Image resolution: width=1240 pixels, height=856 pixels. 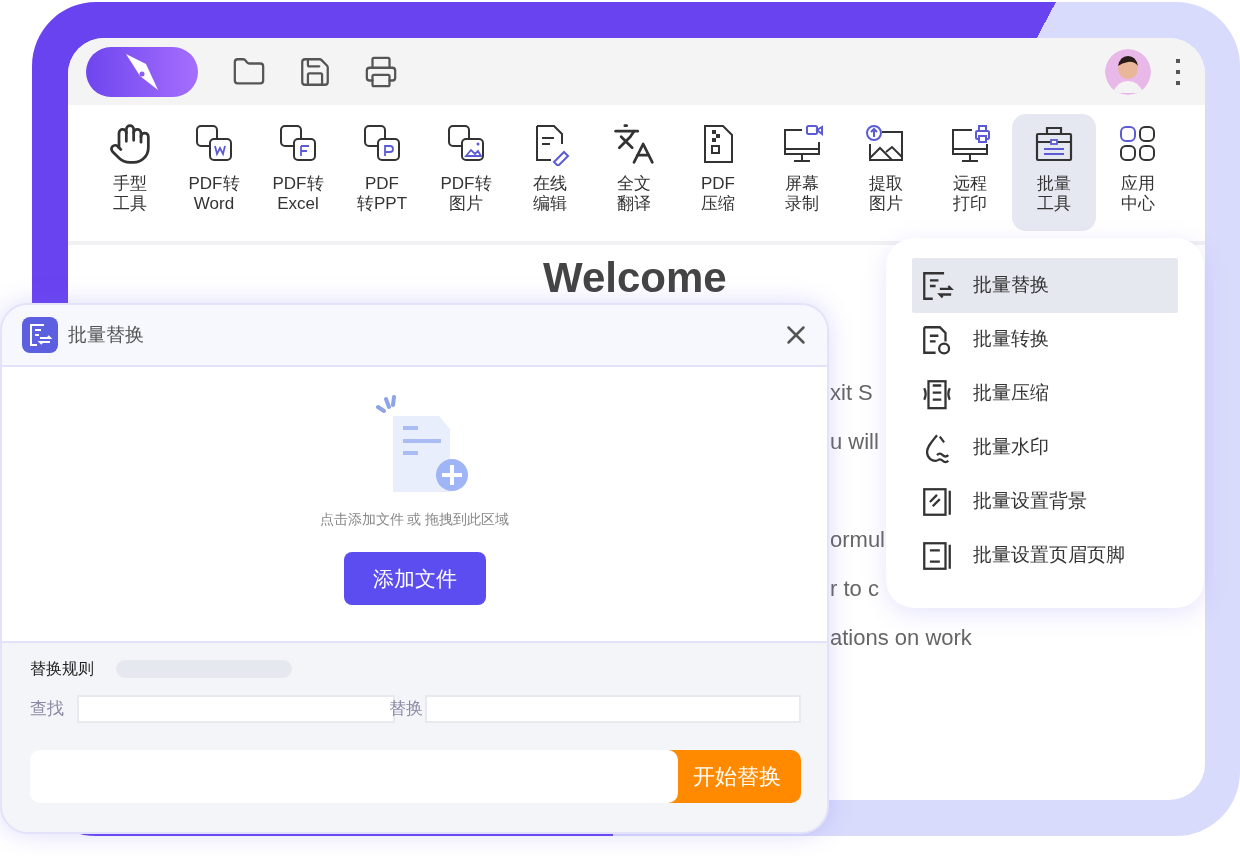 I want to click on menu-item: 批量替换, so click(x=1045, y=285).